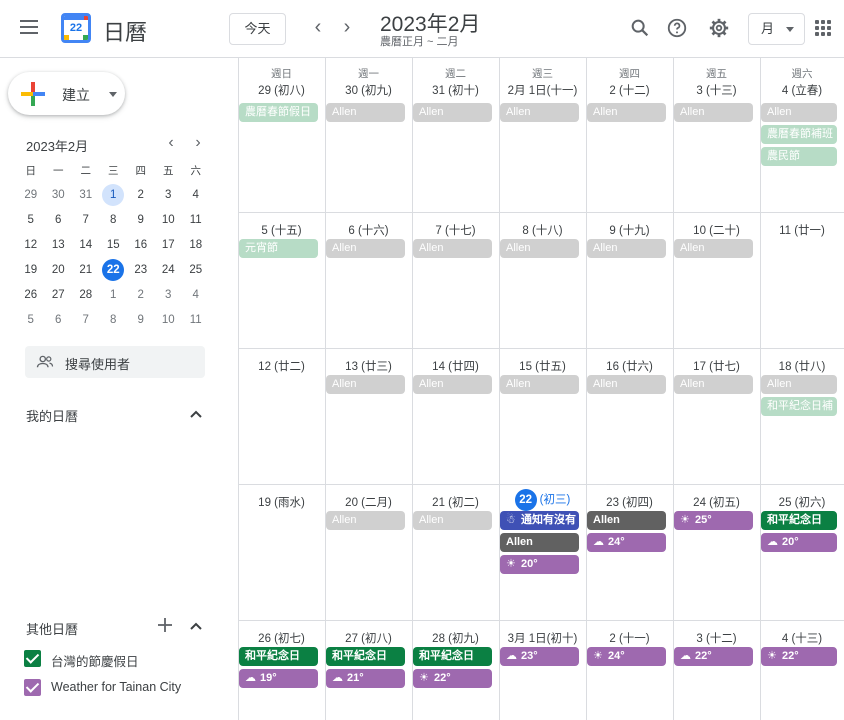 The image size is (844, 720). Describe the element at coordinates (31, 195) in the screenshot. I see `mini-day: 29` at that location.